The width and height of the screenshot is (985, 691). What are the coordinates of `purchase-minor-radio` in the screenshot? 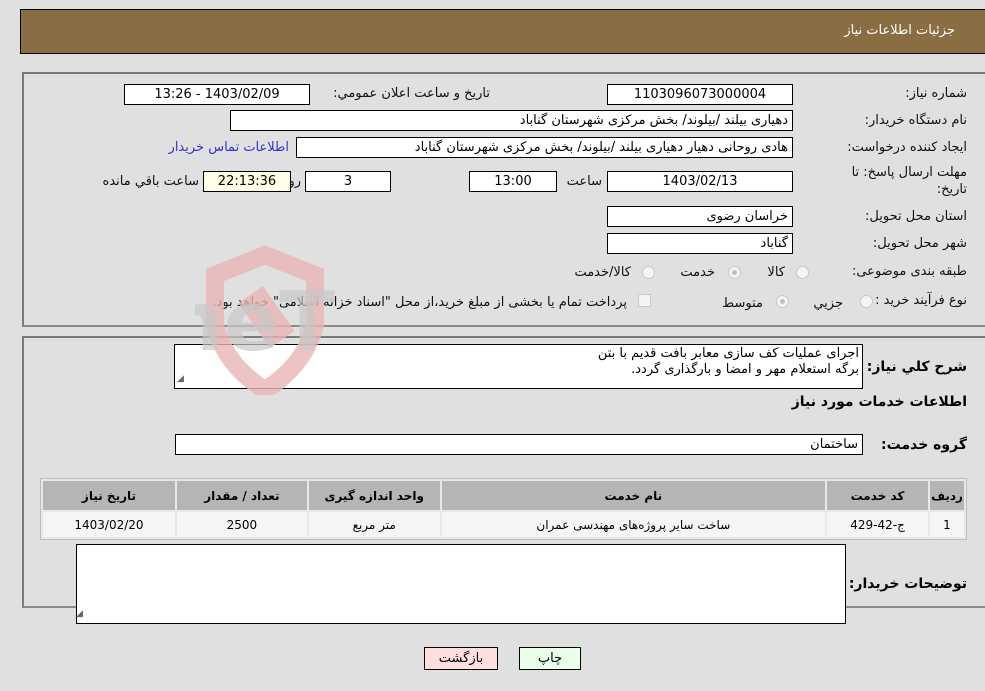 It's located at (866, 301).